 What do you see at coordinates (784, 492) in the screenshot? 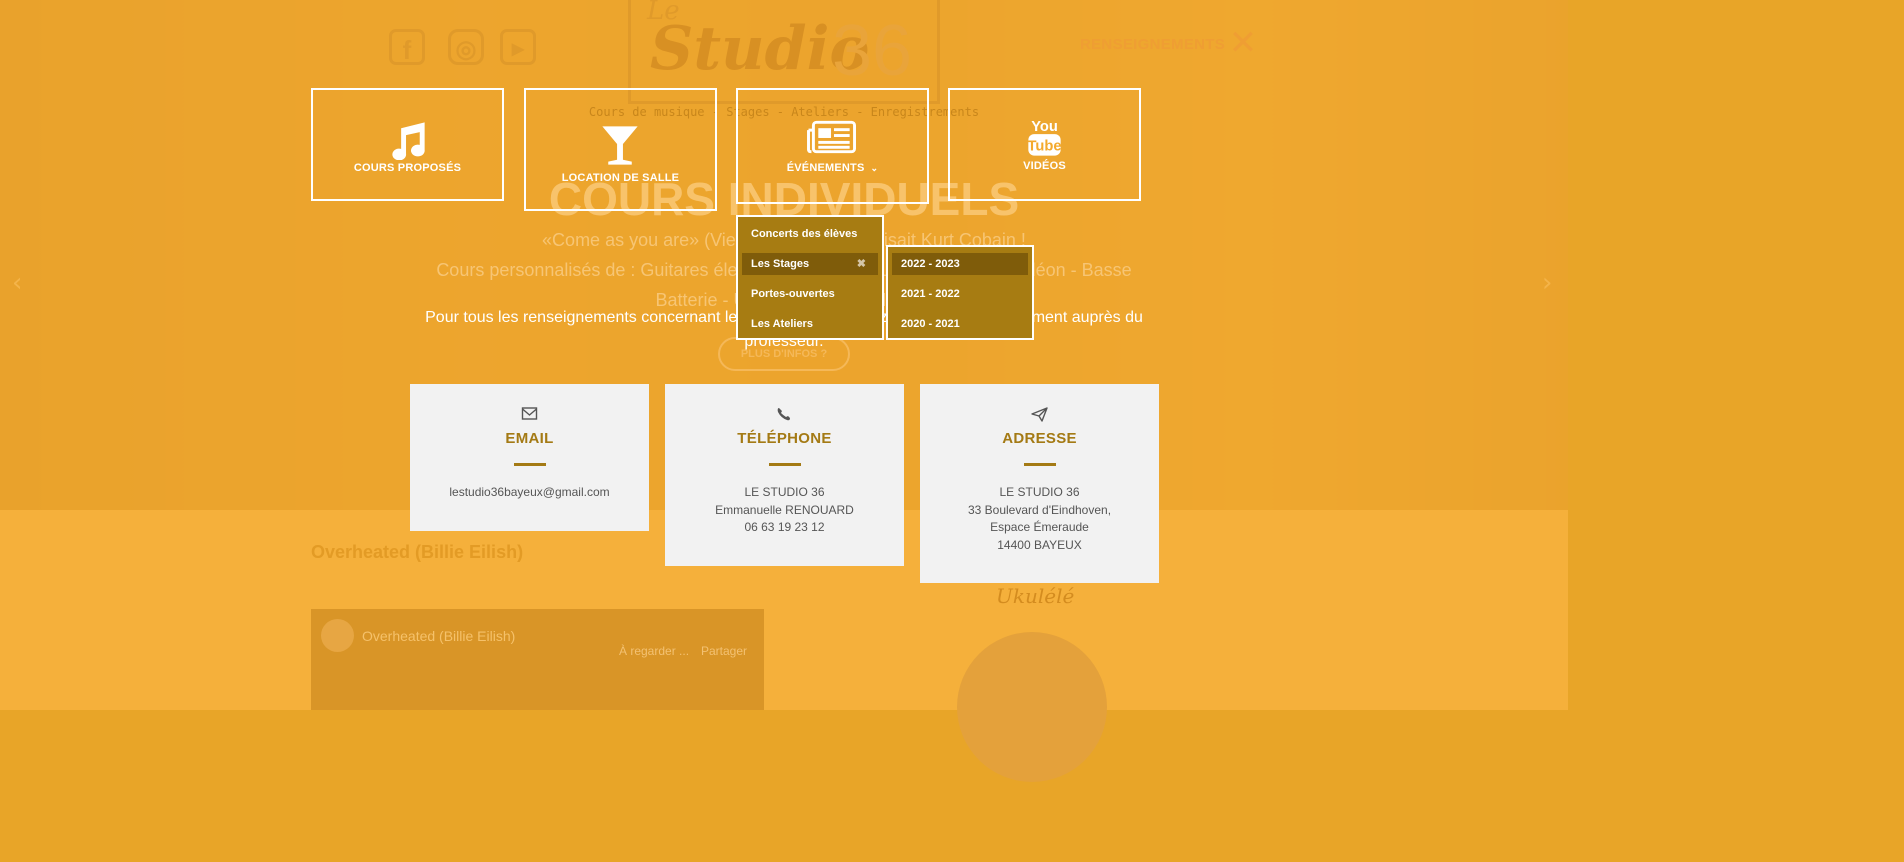
I see `phone-line-1: LE STUDIO 36` at bounding box center [784, 492].